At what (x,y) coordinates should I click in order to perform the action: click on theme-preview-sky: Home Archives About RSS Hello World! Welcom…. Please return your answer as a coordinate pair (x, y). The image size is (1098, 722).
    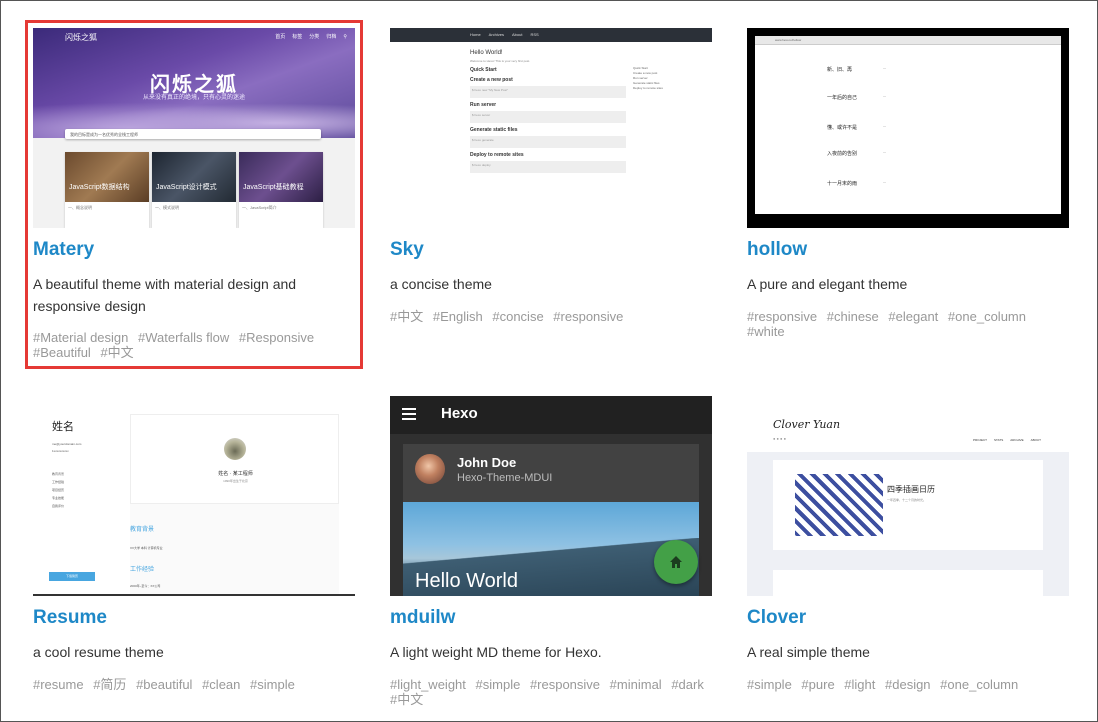
    Looking at the image, I should click on (551, 128).